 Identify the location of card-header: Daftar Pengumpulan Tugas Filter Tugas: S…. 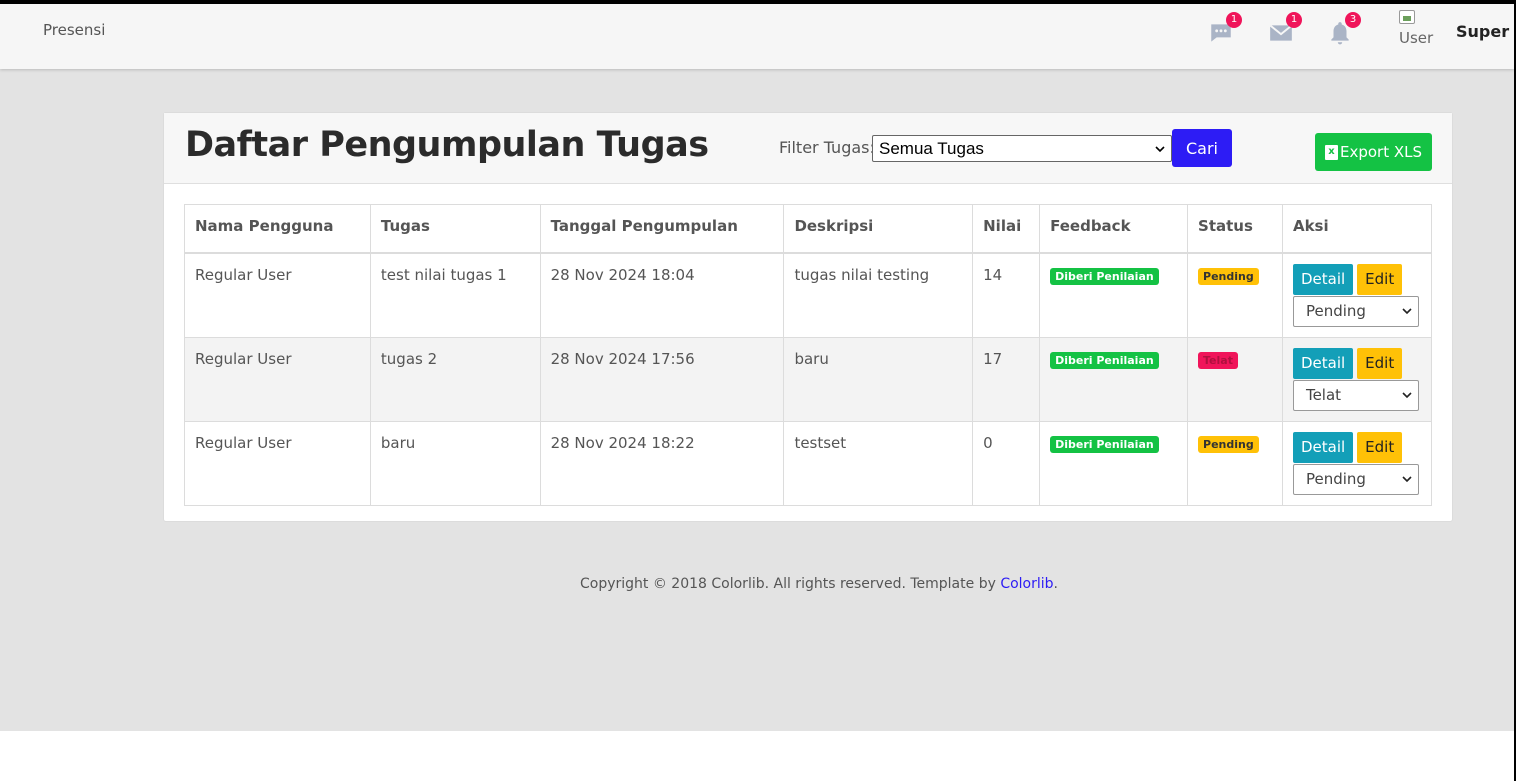
(808, 148).